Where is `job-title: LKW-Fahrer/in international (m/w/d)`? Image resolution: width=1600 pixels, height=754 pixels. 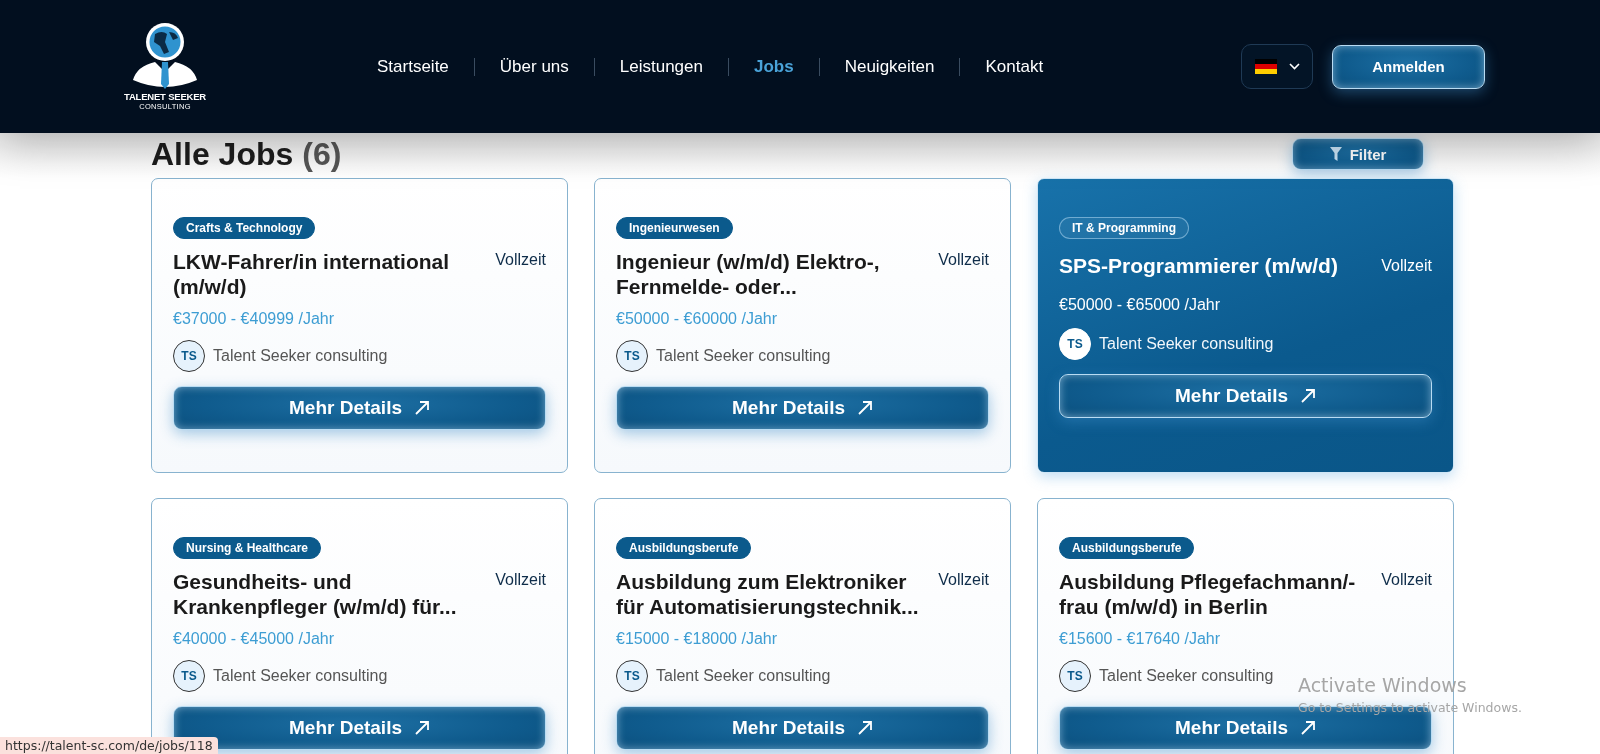
job-title: LKW-Fahrer/in international (m/w/d) is located at coordinates (312, 274).